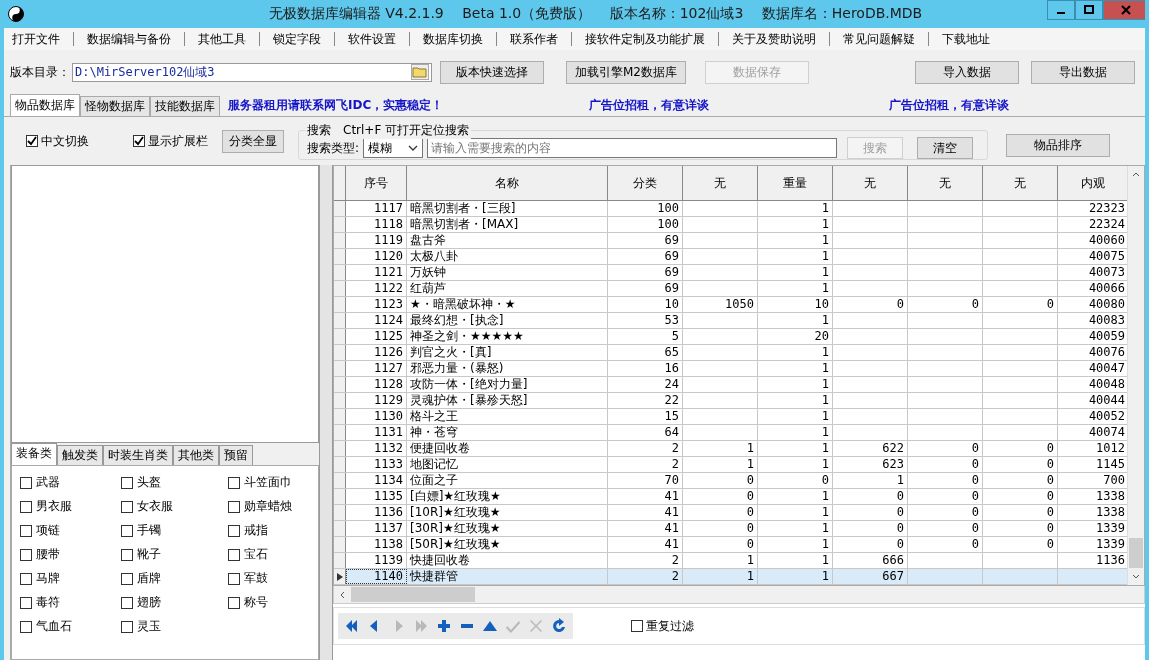 This screenshot has height=660, width=1149. What do you see at coordinates (559, 626) in the screenshot?
I see `refresh-icon` at bounding box center [559, 626].